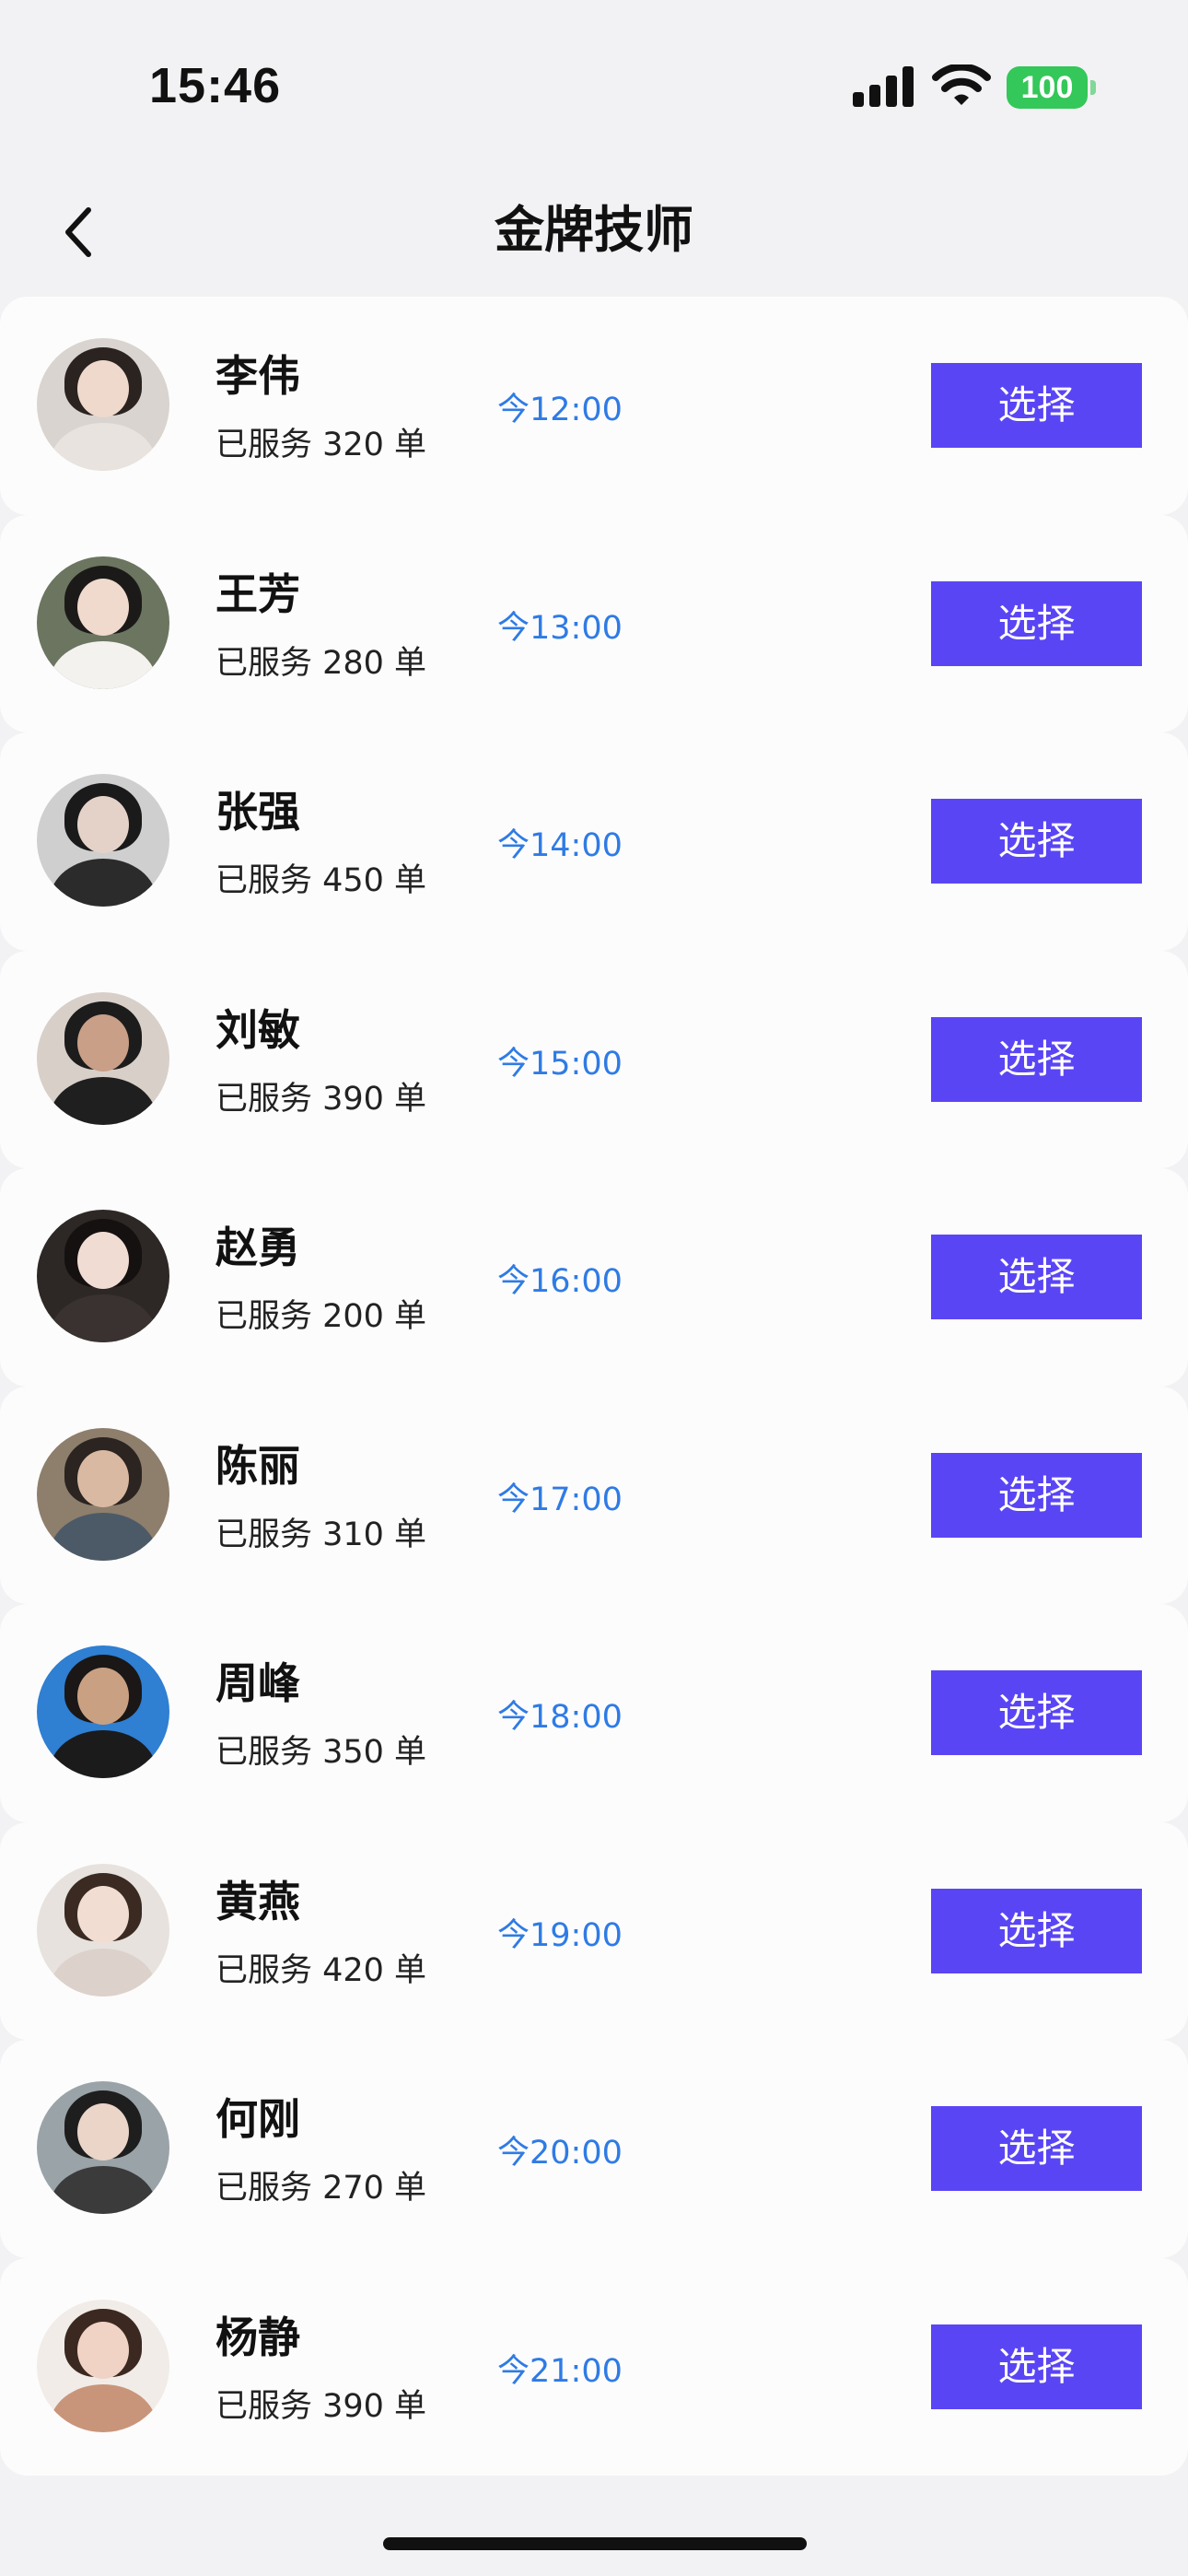 This screenshot has width=1188, height=2576. What do you see at coordinates (560, 410) in the screenshot?
I see `available-time: 今12:00` at bounding box center [560, 410].